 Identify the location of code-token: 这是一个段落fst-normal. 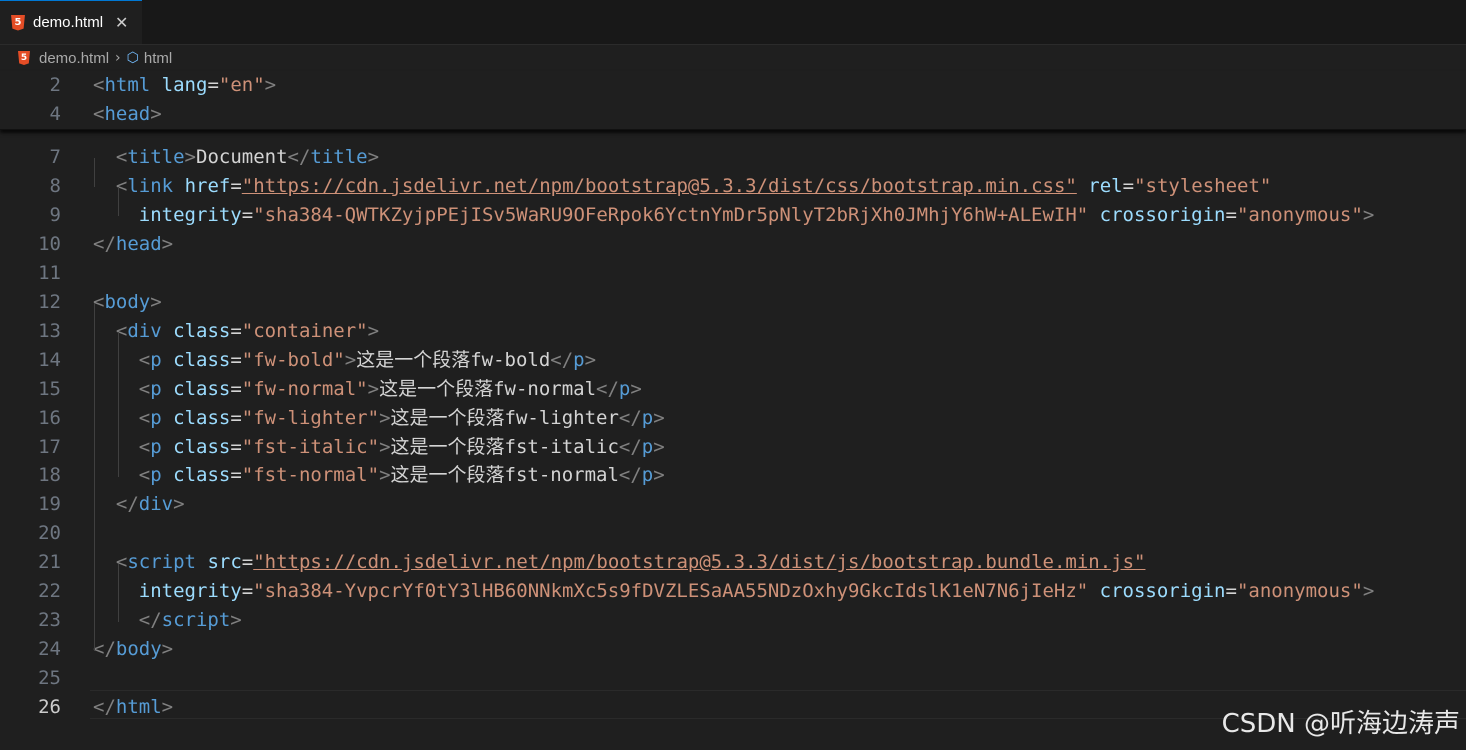
(504, 475).